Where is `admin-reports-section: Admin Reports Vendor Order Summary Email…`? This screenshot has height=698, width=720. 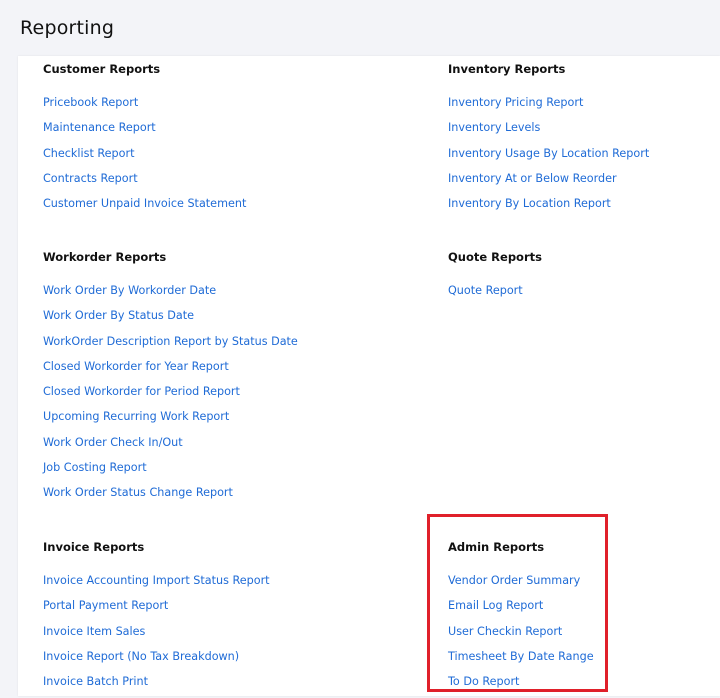
admin-reports-section: Admin Reports Vendor Order Summary Email… is located at coordinates (521, 619).